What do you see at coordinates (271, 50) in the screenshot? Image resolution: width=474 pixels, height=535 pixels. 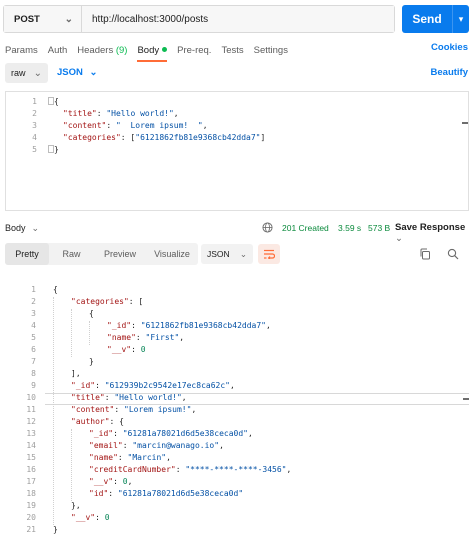 I see `tab-settings: Settings` at bounding box center [271, 50].